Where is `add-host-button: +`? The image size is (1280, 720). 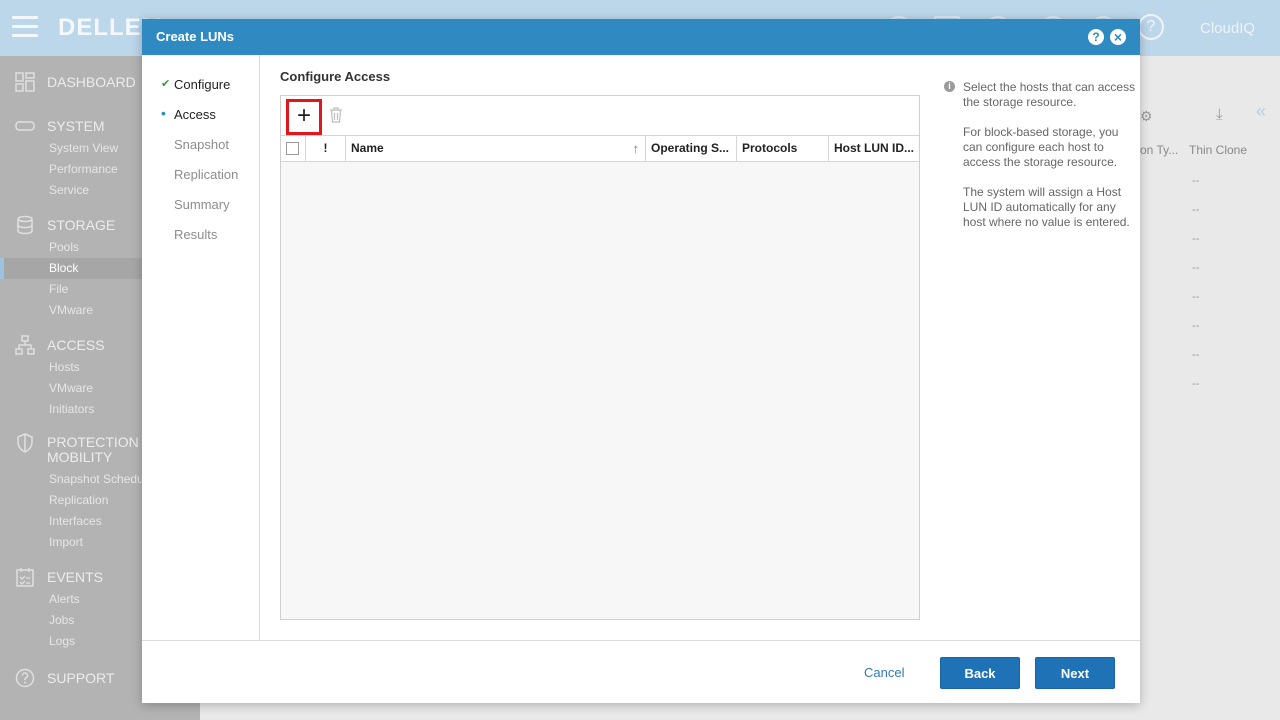 add-host-button: + is located at coordinates (304, 117).